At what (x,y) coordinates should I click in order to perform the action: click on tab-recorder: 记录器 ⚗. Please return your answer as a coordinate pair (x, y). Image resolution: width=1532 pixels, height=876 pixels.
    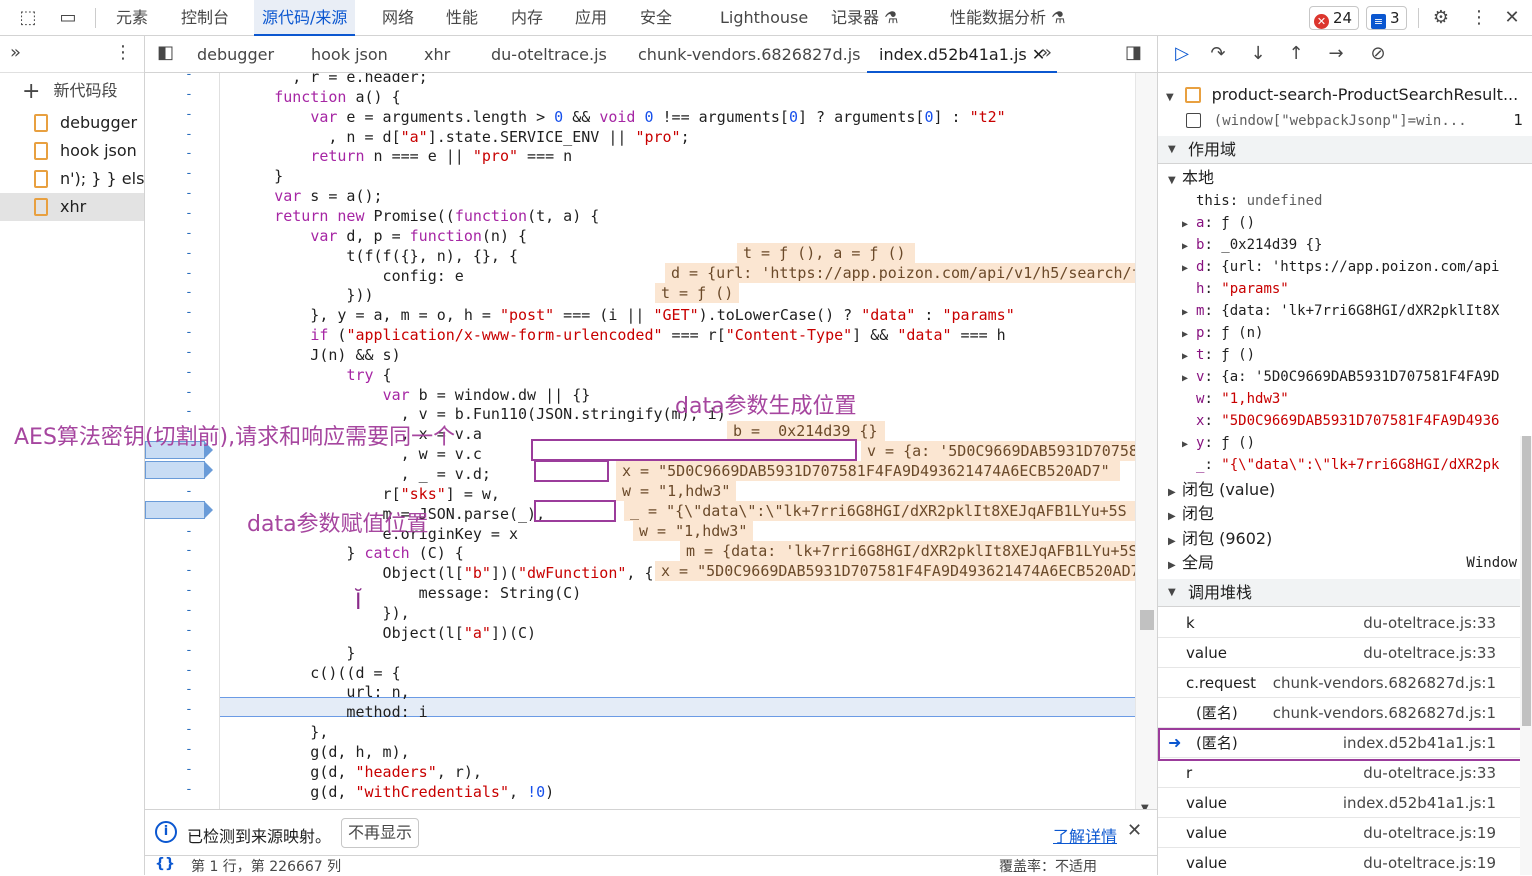
    Looking at the image, I should click on (864, 18).